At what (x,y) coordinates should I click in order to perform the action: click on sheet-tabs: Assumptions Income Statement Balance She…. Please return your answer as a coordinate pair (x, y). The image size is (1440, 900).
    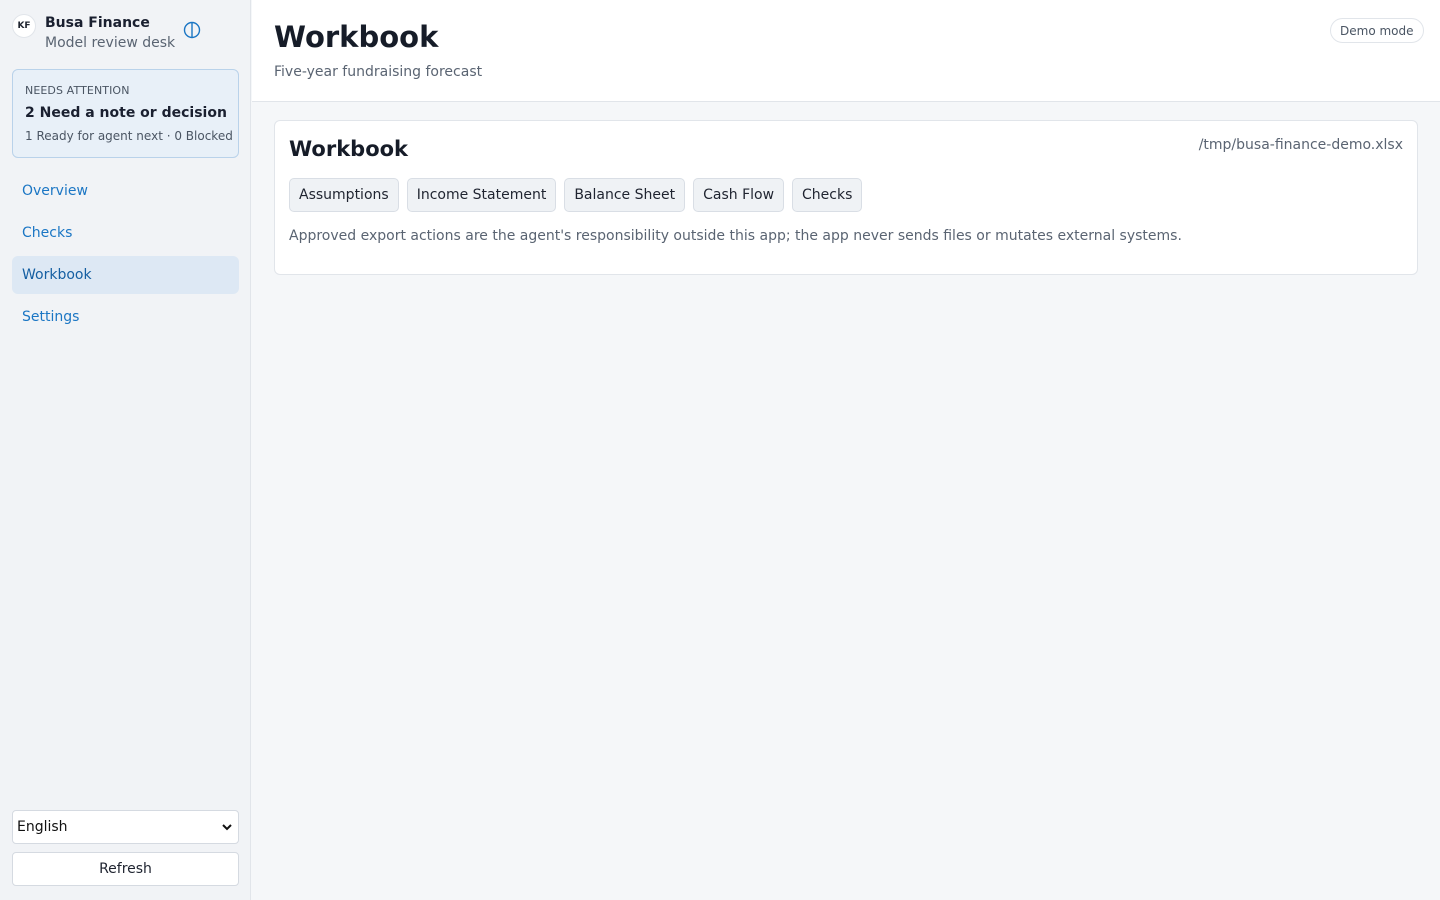
    Looking at the image, I should click on (576, 195).